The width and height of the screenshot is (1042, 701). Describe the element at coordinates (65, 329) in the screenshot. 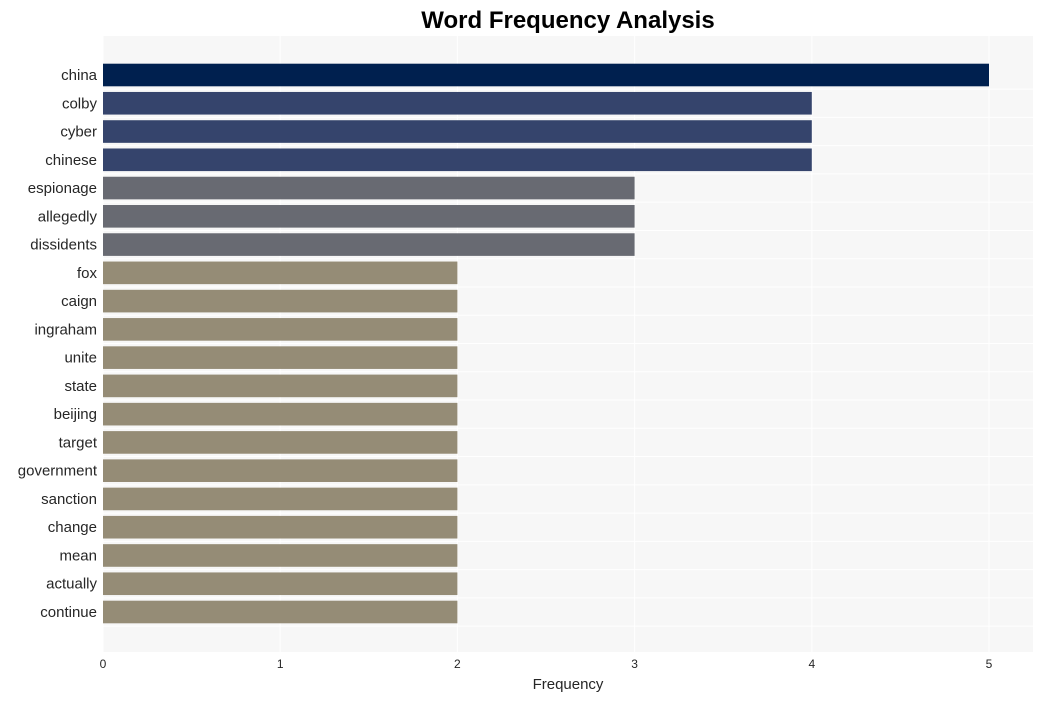

I see `y-label-ingraham: ingraham` at that location.